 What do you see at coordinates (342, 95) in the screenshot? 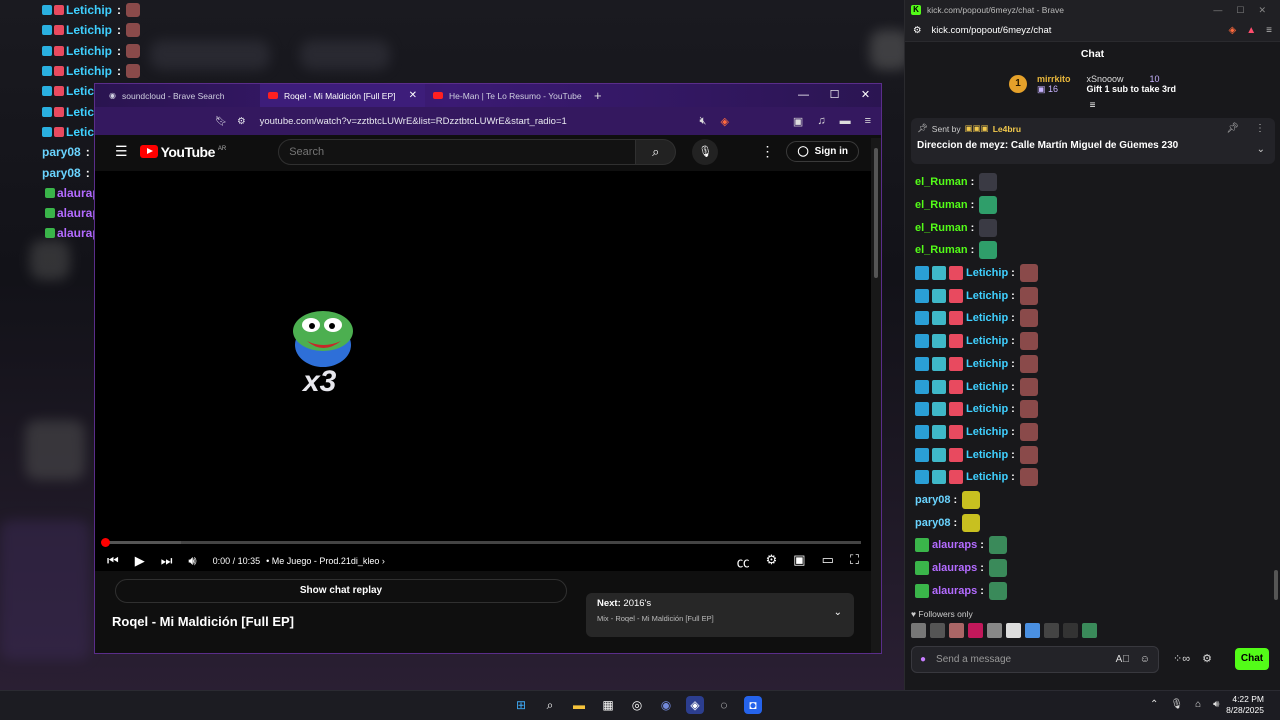
I see `tab-youtube-active: Roqel - Mi Maldición [Full EP] - Y ✕` at bounding box center [342, 95].